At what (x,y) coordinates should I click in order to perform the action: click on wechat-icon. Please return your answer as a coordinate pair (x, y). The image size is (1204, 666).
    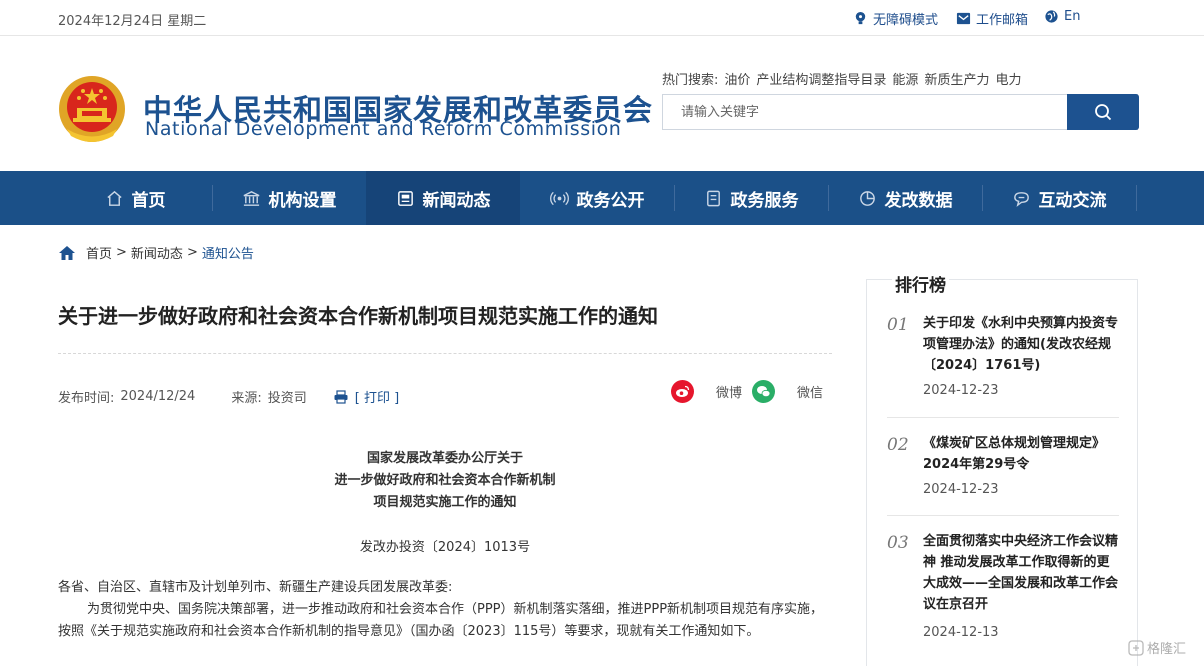
    Looking at the image, I should click on (763, 391).